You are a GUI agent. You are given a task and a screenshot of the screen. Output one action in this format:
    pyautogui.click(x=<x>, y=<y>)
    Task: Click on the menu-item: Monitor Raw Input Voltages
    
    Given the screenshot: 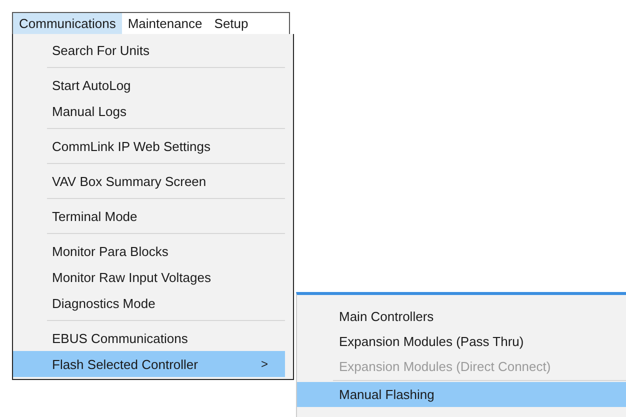 What is the action you would take?
    pyautogui.click(x=149, y=277)
    